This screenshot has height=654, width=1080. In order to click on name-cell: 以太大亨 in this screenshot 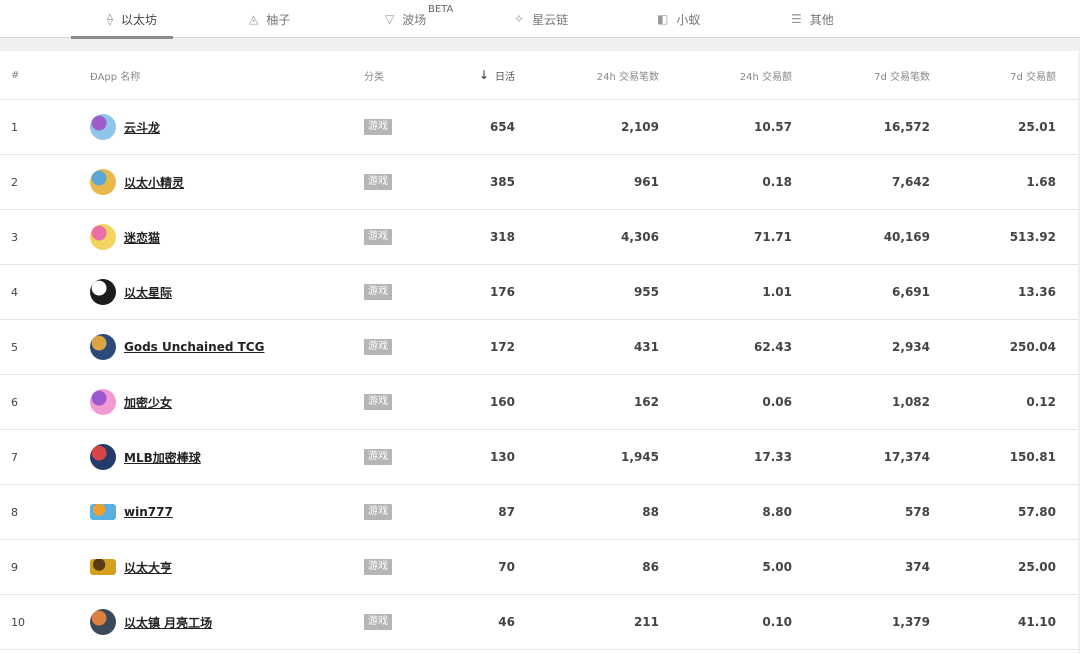, I will do `click(131, 567)`.